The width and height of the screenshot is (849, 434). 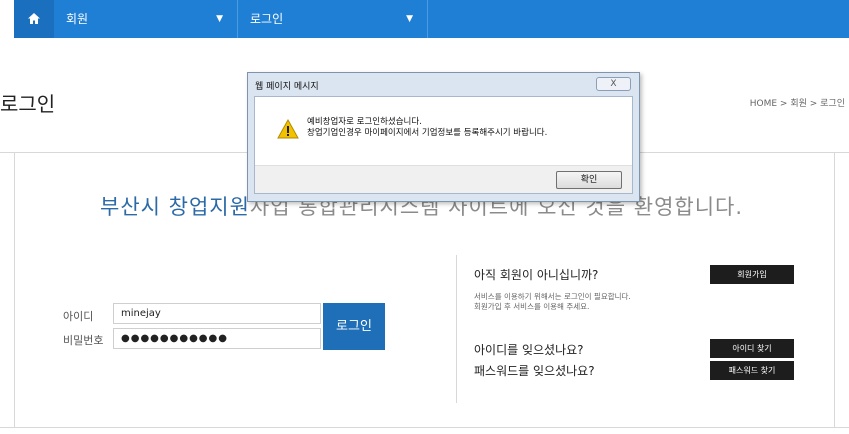 What do you see at coordinates (175, 207) in the screenshot?
I see `welcome-visible: 부산시 창업지원` at bounding box center [175, 207].